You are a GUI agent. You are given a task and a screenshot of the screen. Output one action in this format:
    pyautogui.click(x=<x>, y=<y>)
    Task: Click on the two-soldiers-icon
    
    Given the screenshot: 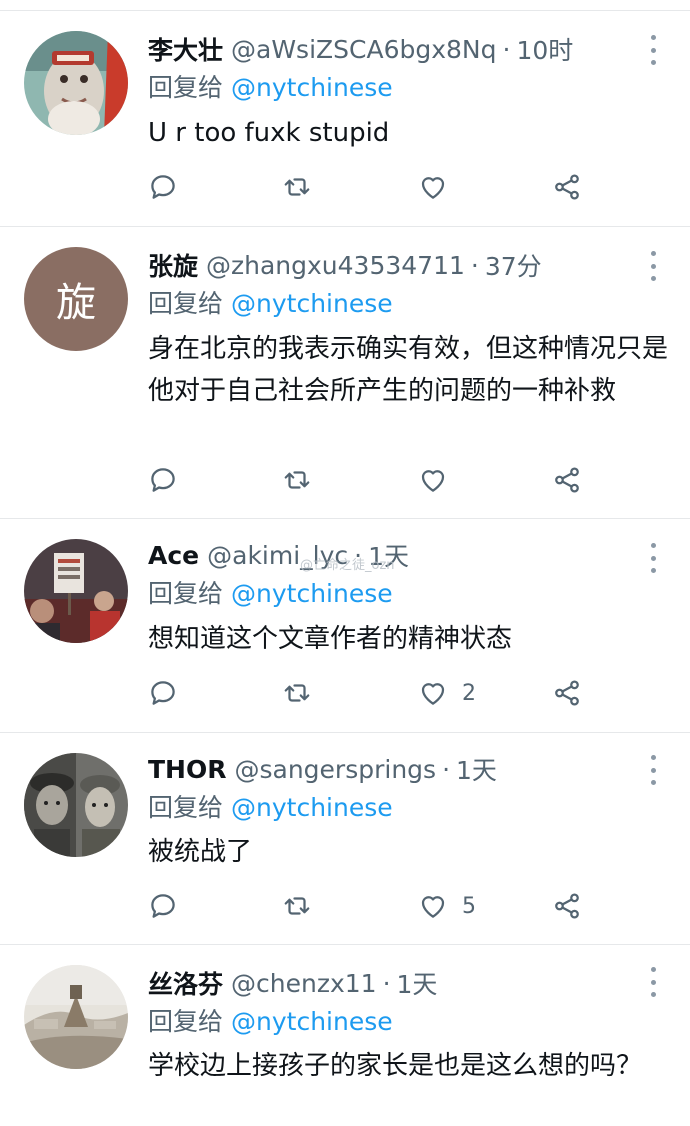 What is the action you would take?
    pyautogui.click(x=76, y=805)
    